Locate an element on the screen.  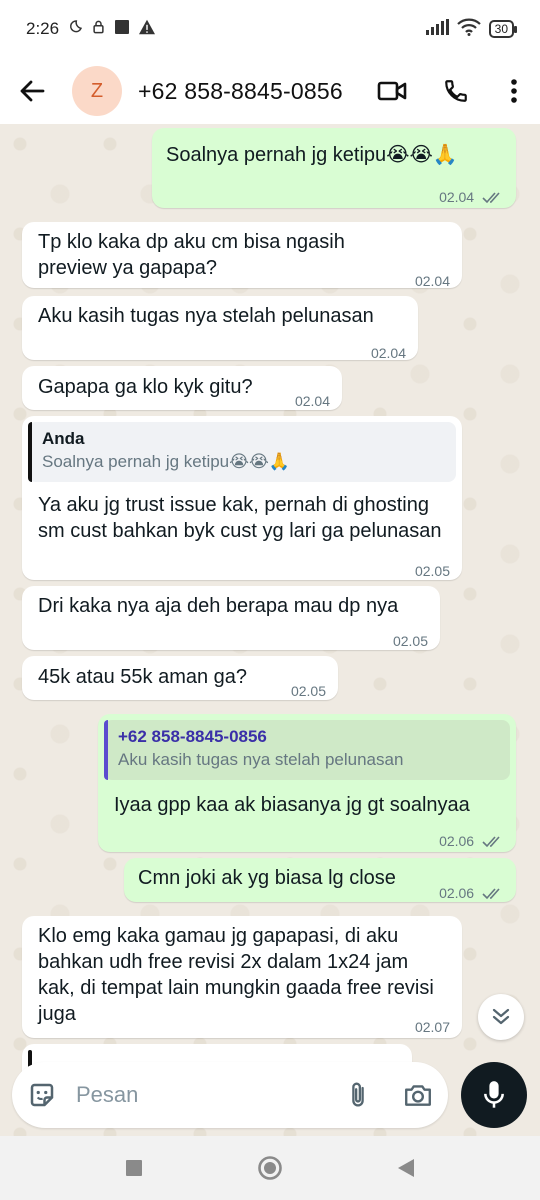
quoted-author: +62 858-8845-0856 is located at coordinates (192, 736).